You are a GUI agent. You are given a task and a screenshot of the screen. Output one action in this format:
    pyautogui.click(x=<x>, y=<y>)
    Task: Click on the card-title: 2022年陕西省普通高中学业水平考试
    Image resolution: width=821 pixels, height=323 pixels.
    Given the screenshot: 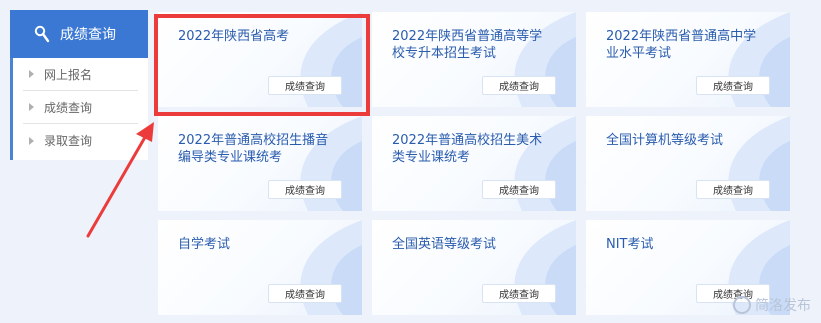 What is the action you would take?
    pyautogui.click(x=681, y=45)
    